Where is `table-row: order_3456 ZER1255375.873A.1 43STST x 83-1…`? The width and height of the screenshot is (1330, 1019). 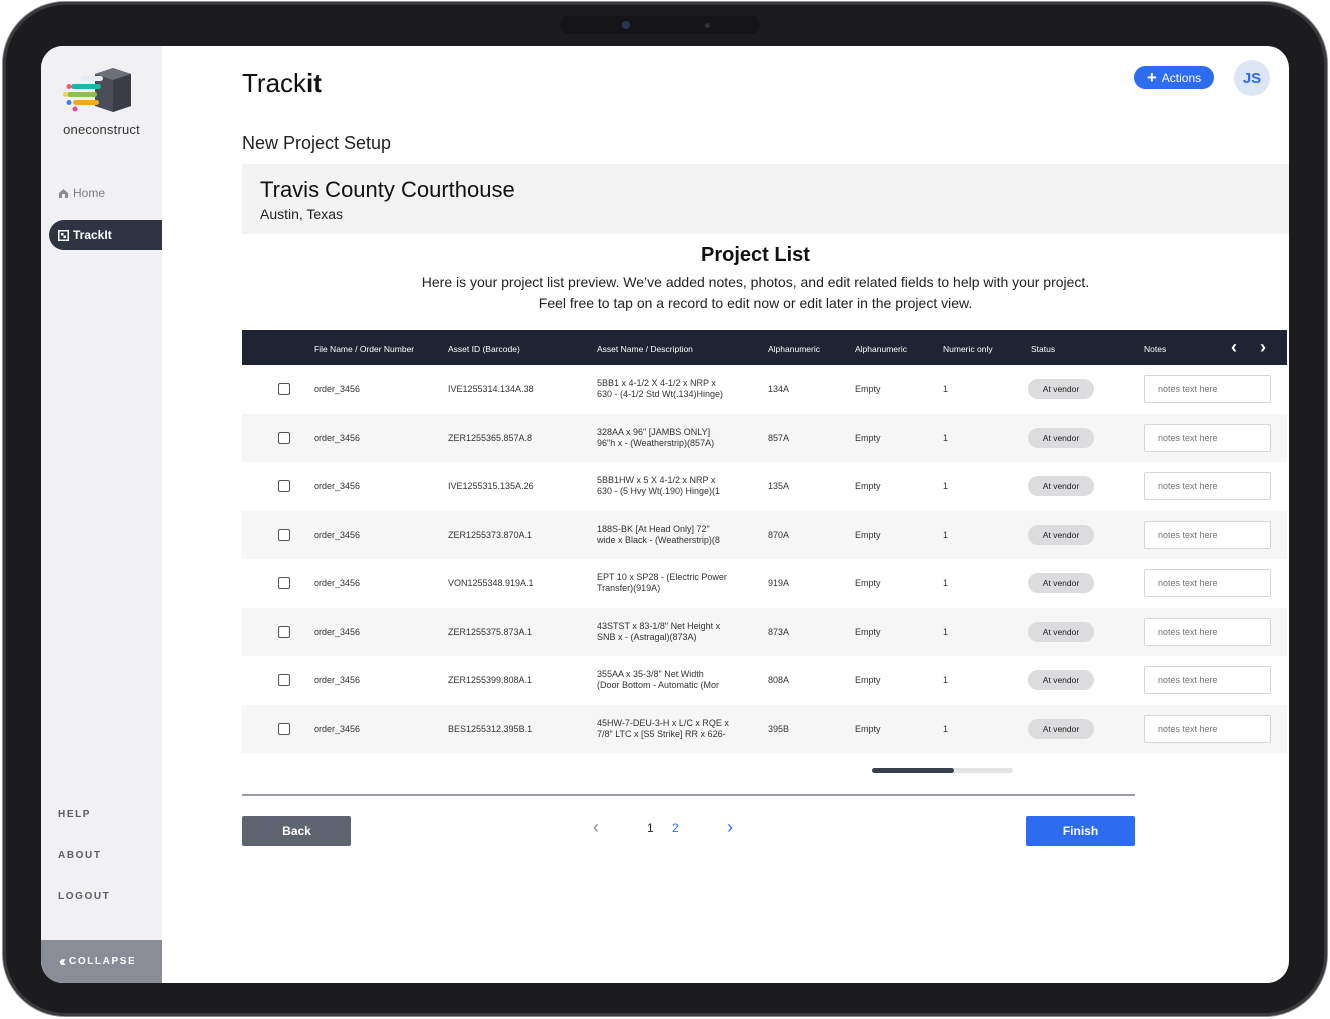
table-row: order_3456 ZER1255375.873A.1 43STST x 83-1… is located at coordinates (764, 631).